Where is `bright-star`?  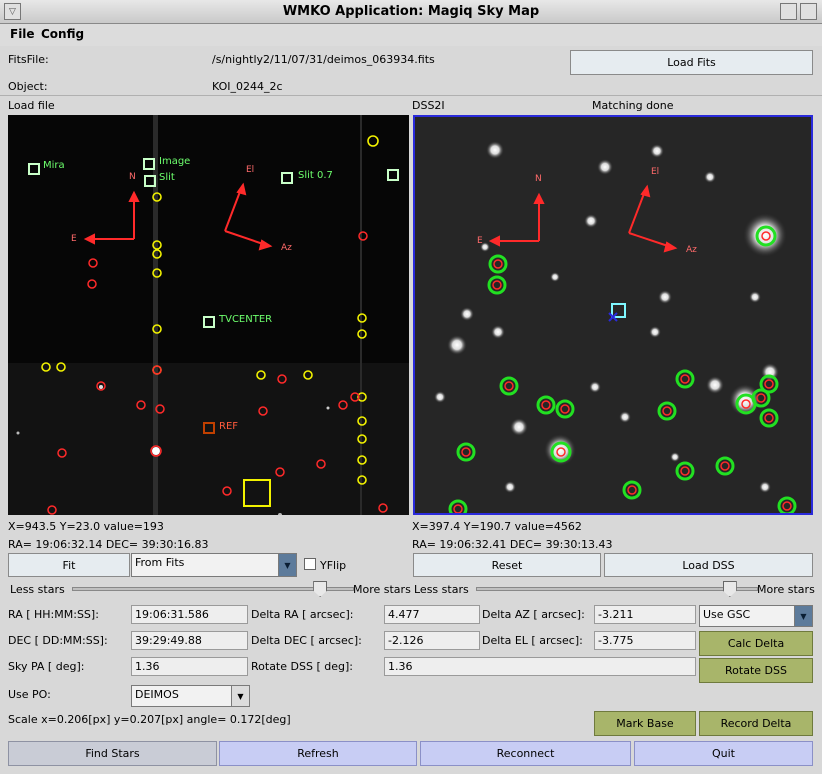 bright-star is located at coordinates (156, 451).